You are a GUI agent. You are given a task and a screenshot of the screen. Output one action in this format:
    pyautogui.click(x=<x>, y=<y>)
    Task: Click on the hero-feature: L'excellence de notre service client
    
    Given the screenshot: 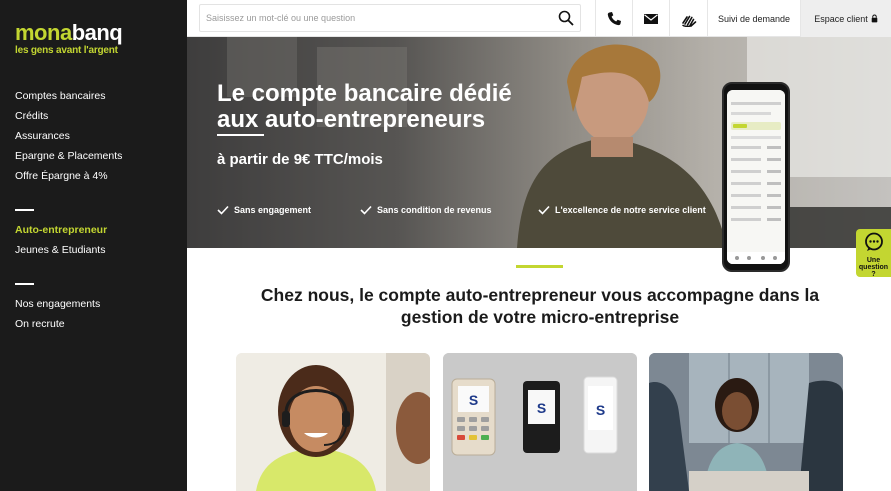 What is the action you would take?
    pyautogui.click(x=622, y=210)
    